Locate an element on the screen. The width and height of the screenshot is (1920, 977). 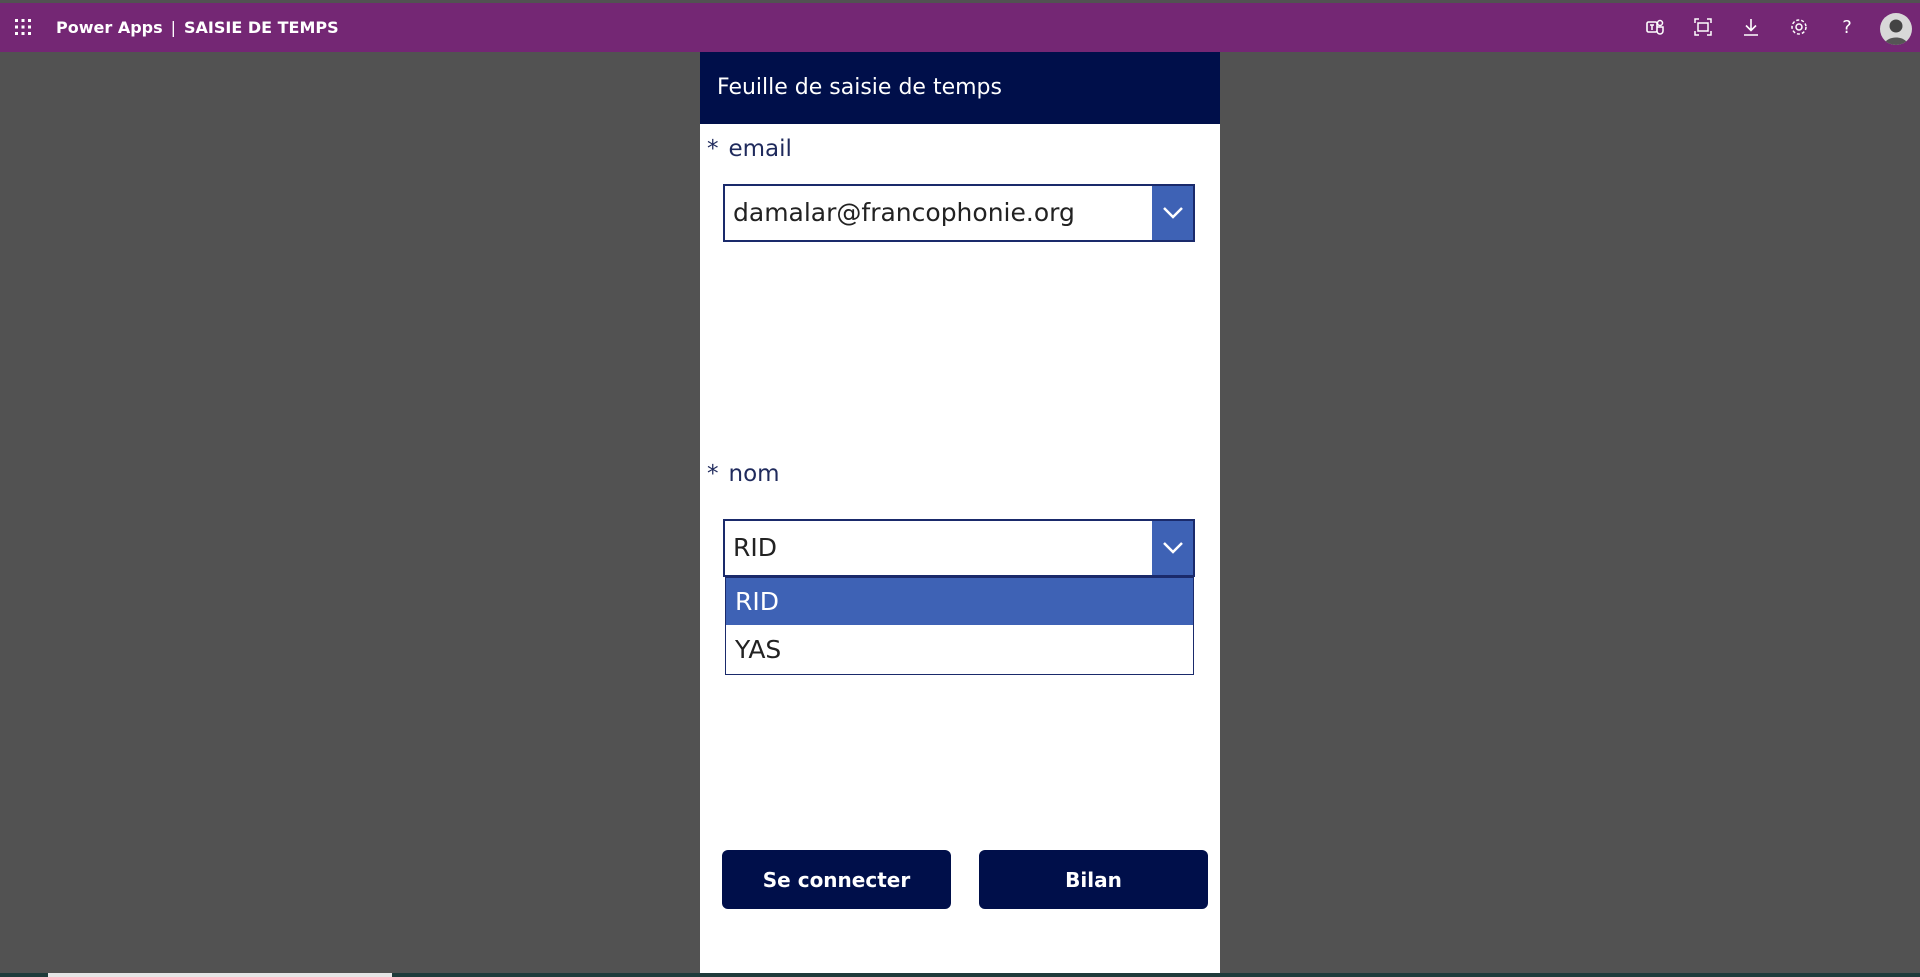
fit-screen-icon is located at coordinates (1703, 27).